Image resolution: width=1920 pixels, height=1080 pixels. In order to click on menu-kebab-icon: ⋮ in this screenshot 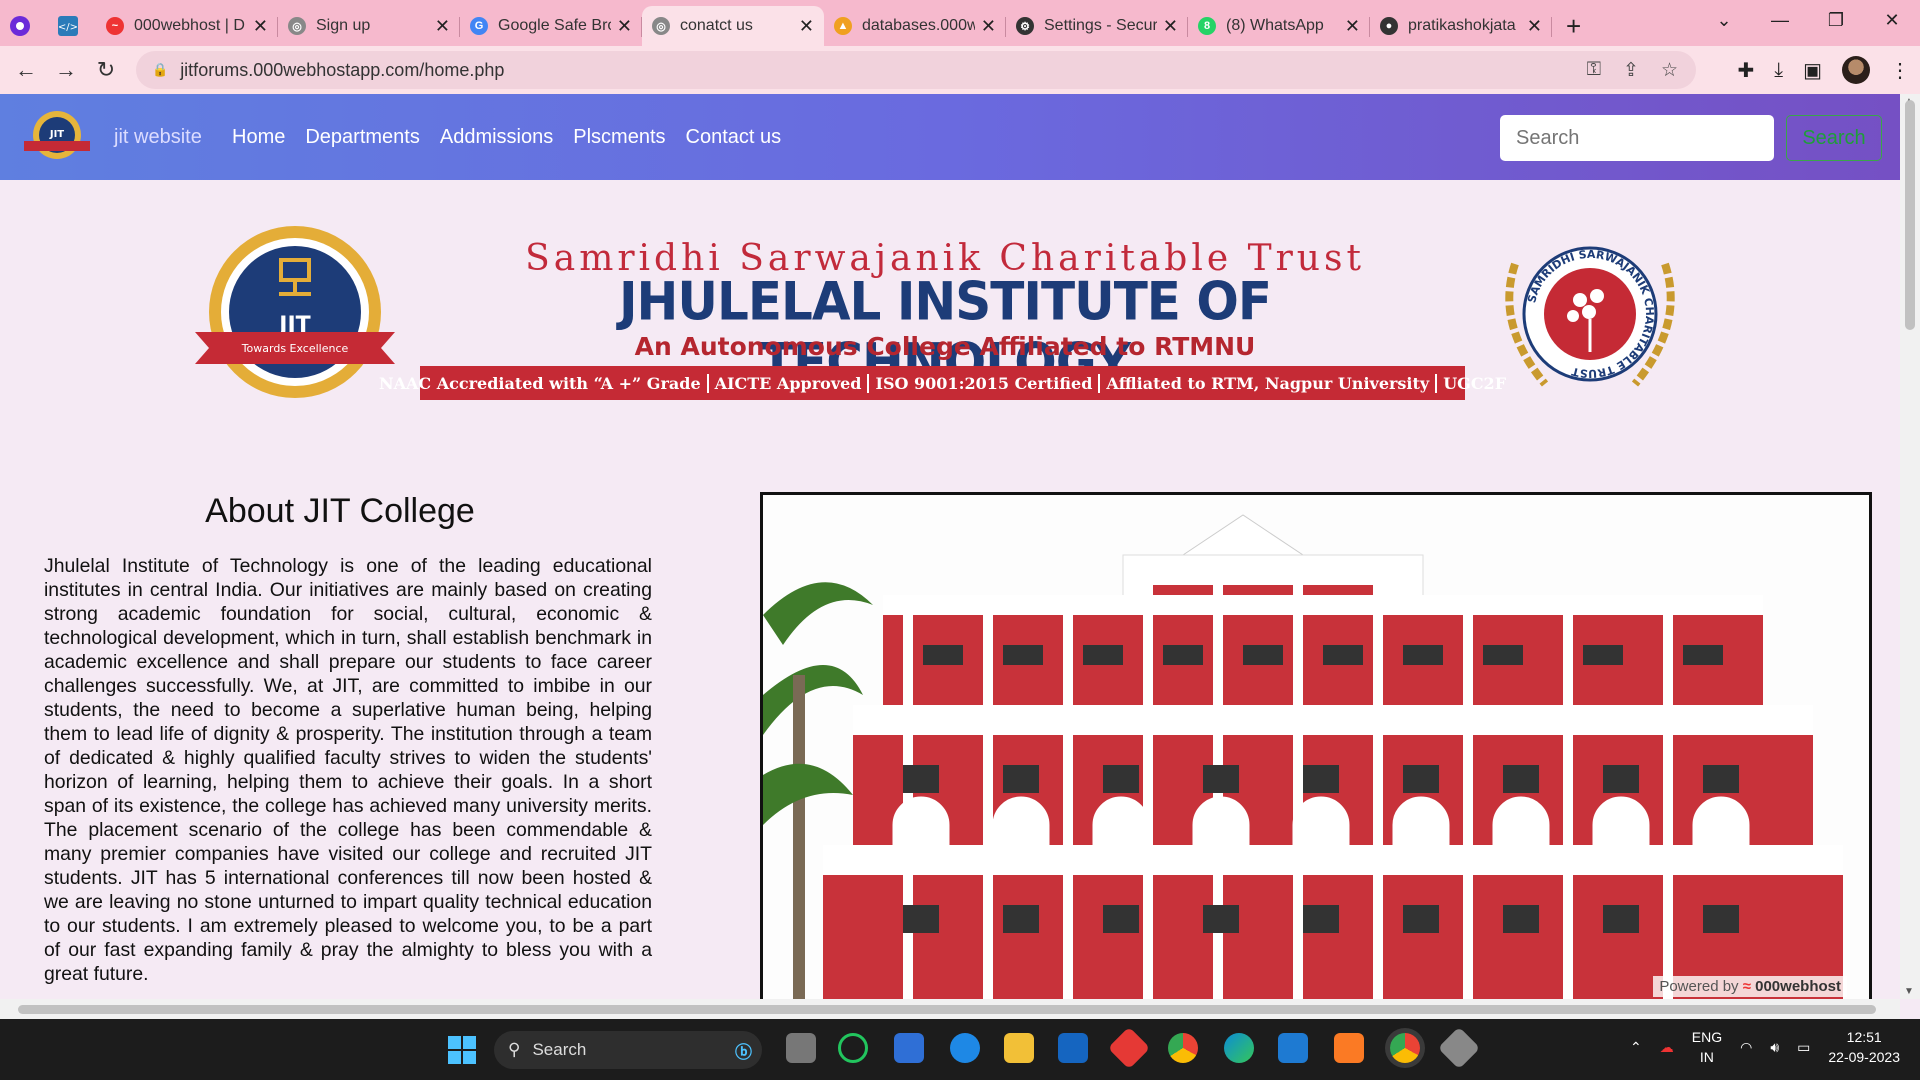, I will do `click(1900, 70)`.